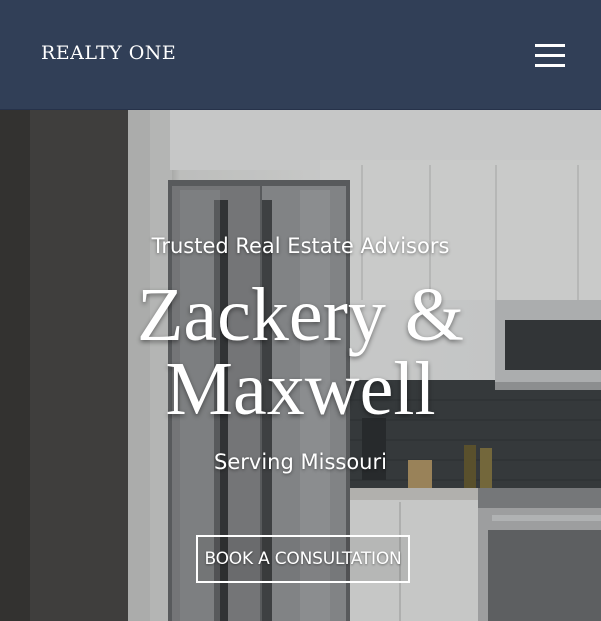 The height and width of the screenshot is (621, 601). Describe the element at coordinates (108, 53) in the screenshot. I see `brand-logo: REALTY ONE` at that location.